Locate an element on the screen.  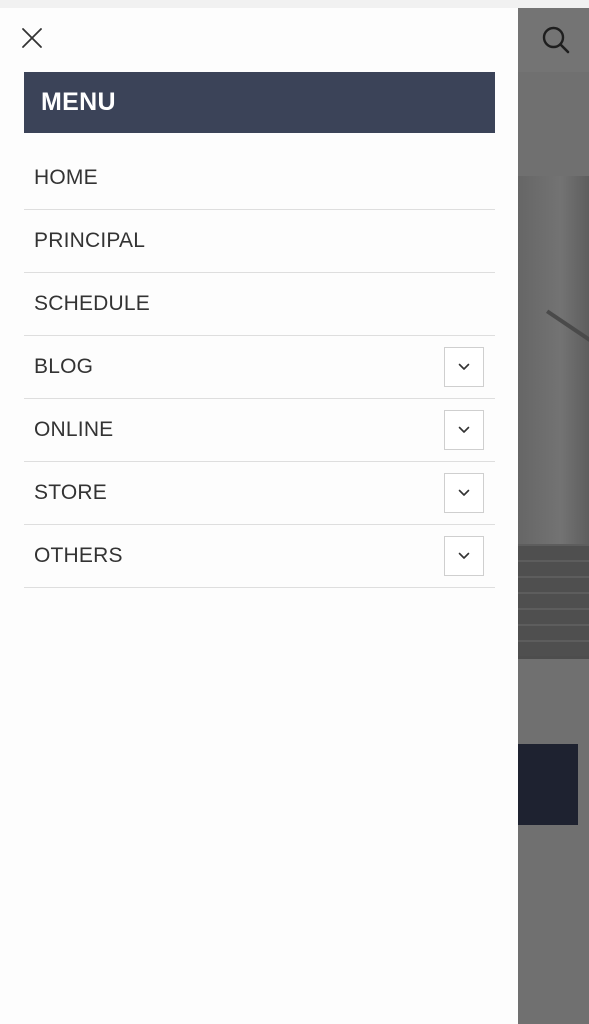
menu-item-schedule: SCHEDULE is located at coordinates (259, 304).